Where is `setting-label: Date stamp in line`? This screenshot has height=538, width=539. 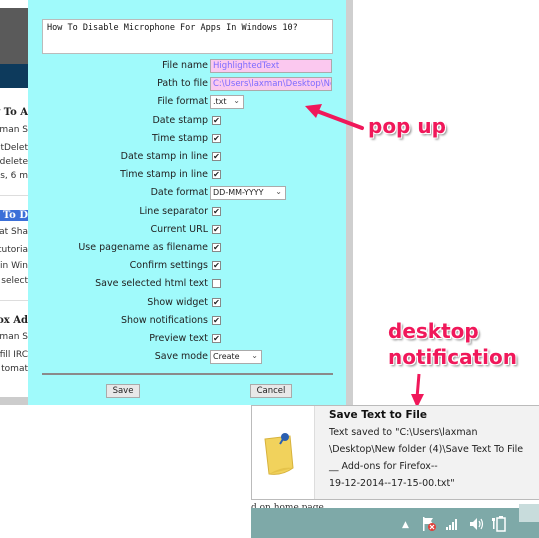
setting-label: Date stamp in line is located at coordinates (164, 156).